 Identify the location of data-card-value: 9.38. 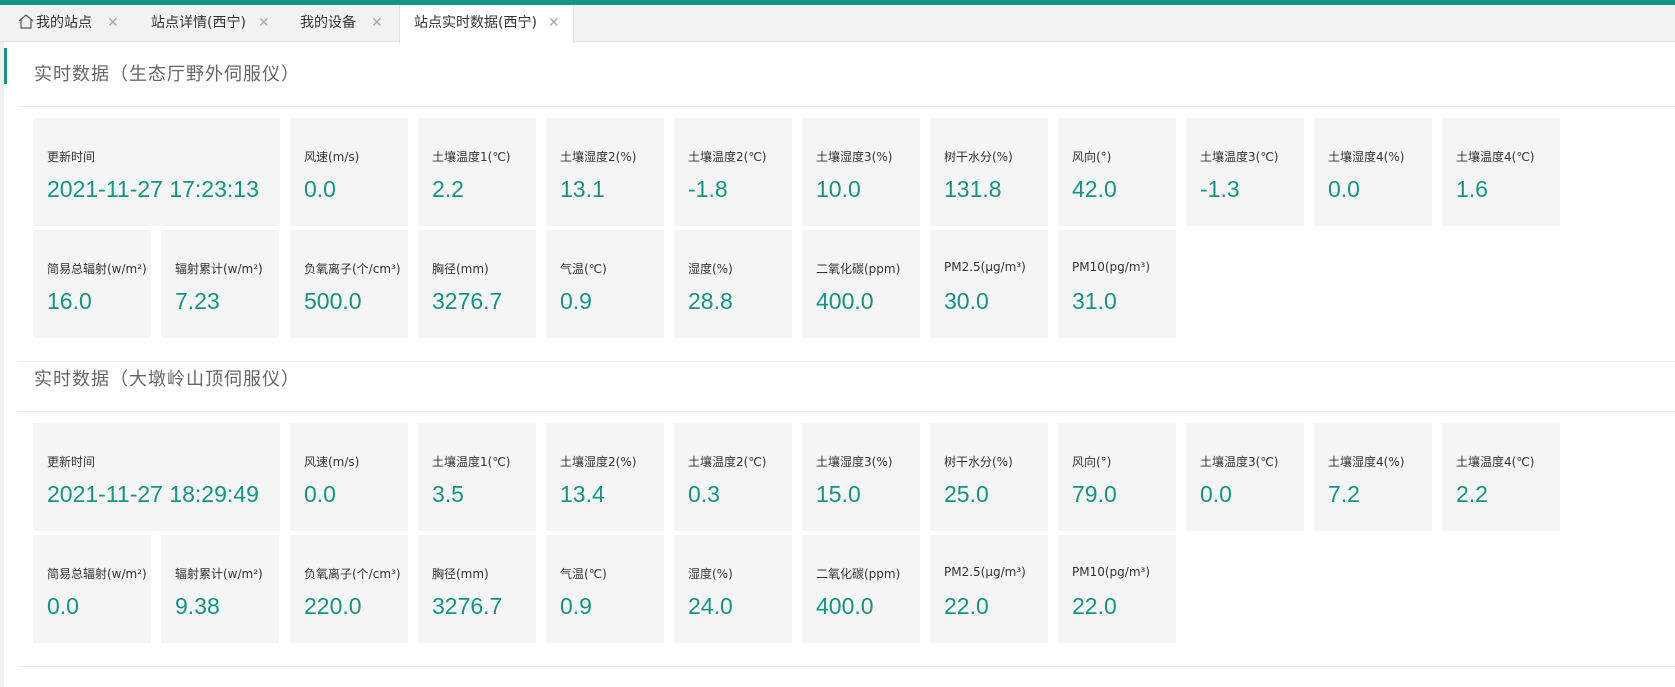
(197, 606).